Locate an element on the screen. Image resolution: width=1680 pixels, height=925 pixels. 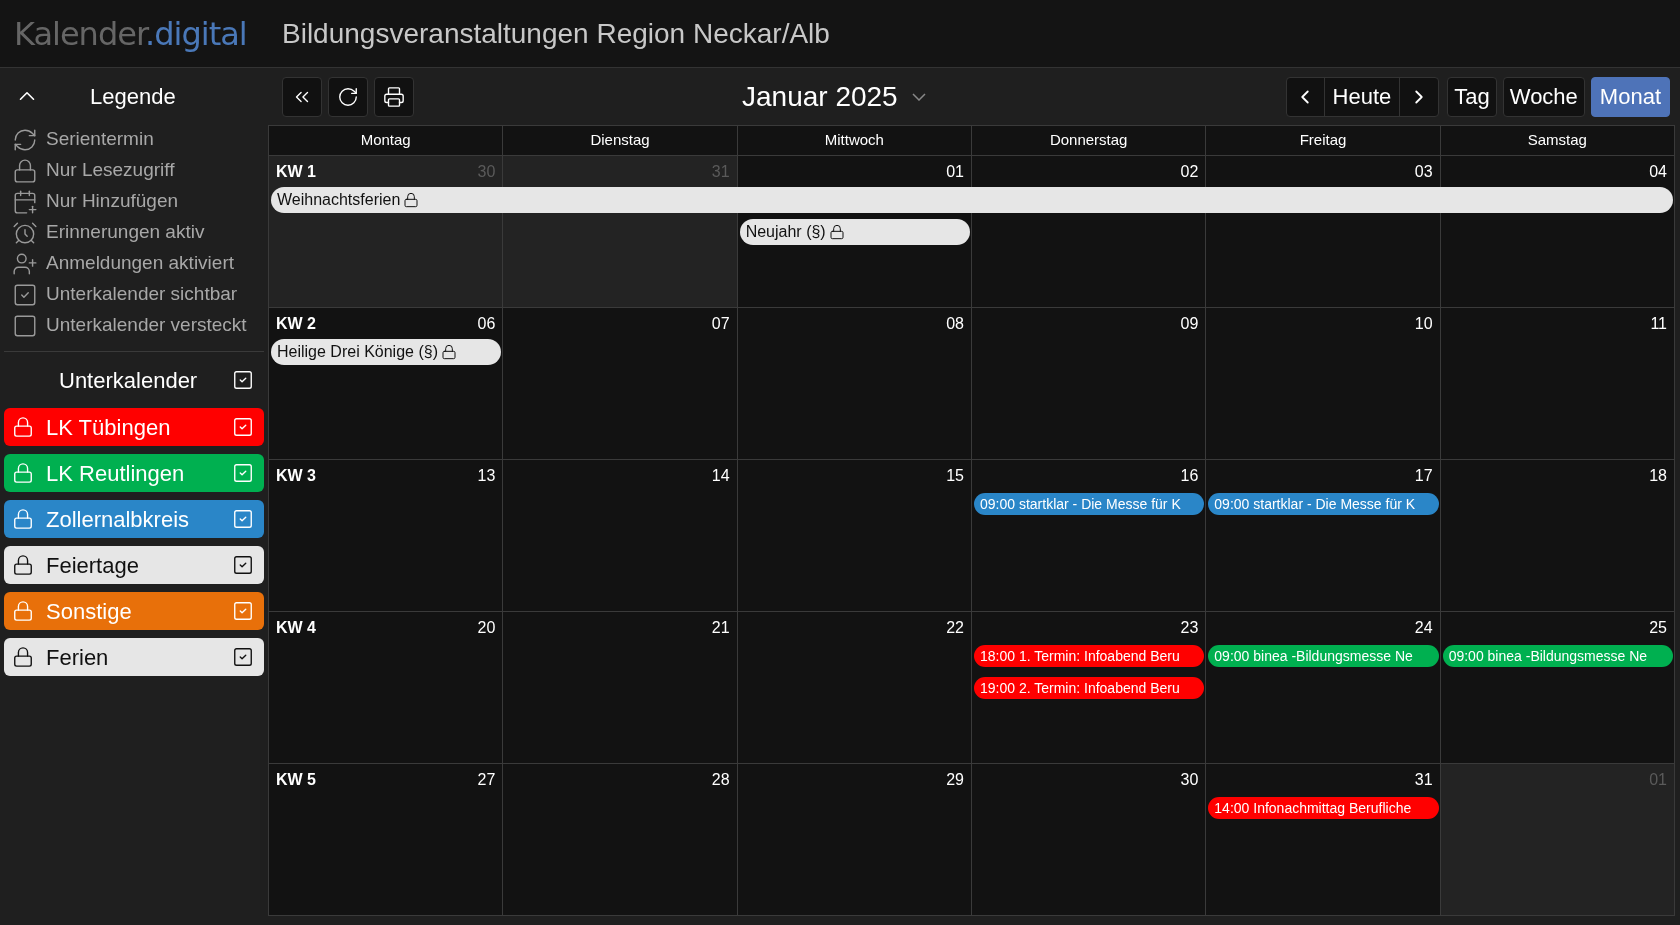
day-number: 25 is located at coordinates (1658, 628).